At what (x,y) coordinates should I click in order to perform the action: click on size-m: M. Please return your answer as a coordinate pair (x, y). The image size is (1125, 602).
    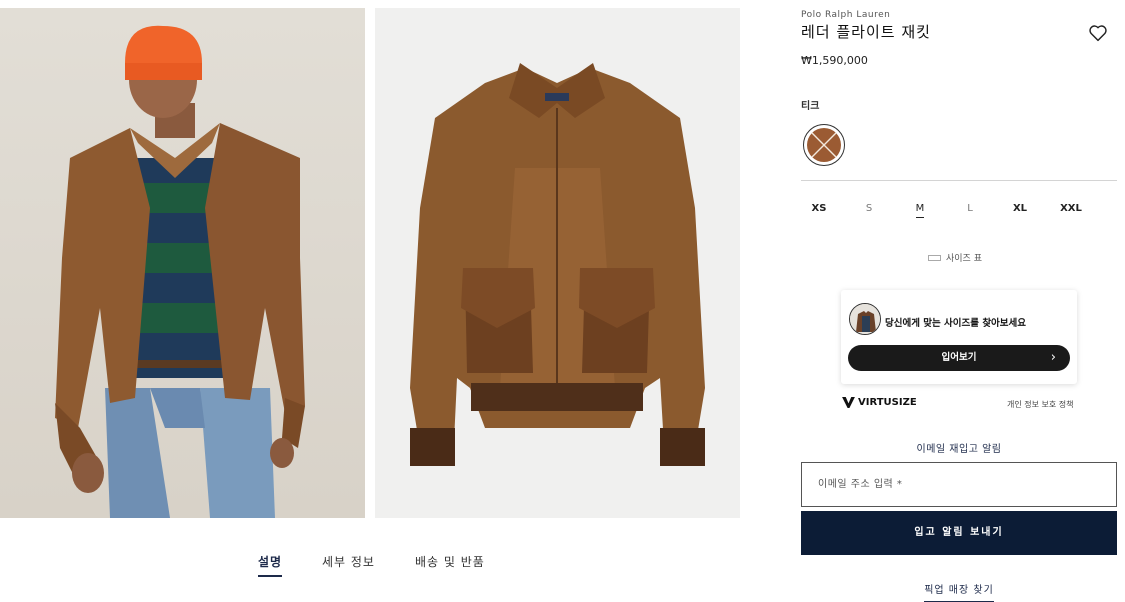
    Looking at the image, I should click on (920, 210).